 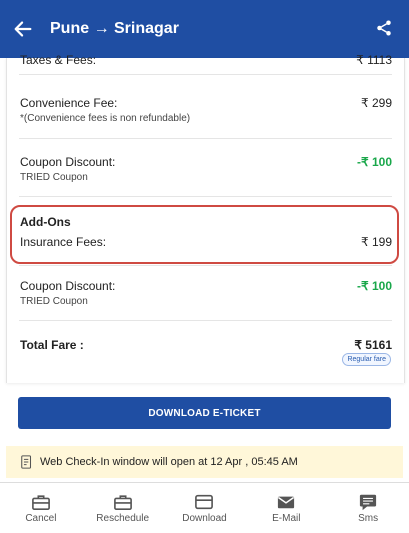 I want to click on email-label: E-Mail, so click(x=286, y=518).